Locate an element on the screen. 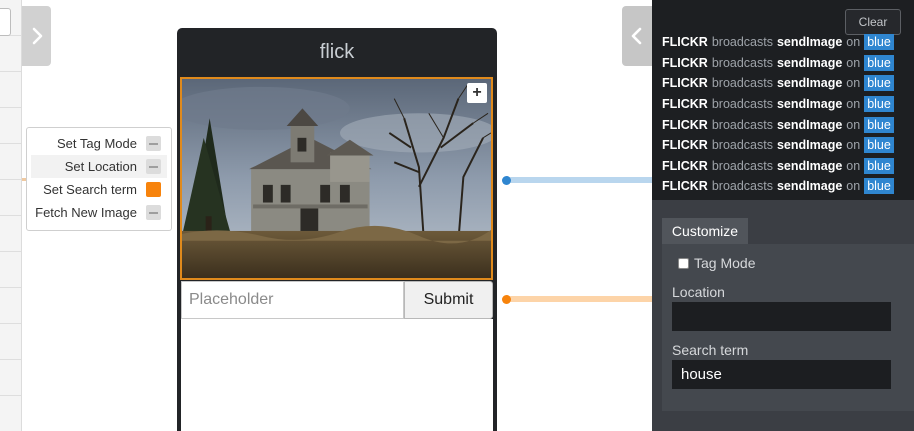  plus-icon: + is located at coordinates (477, 92).